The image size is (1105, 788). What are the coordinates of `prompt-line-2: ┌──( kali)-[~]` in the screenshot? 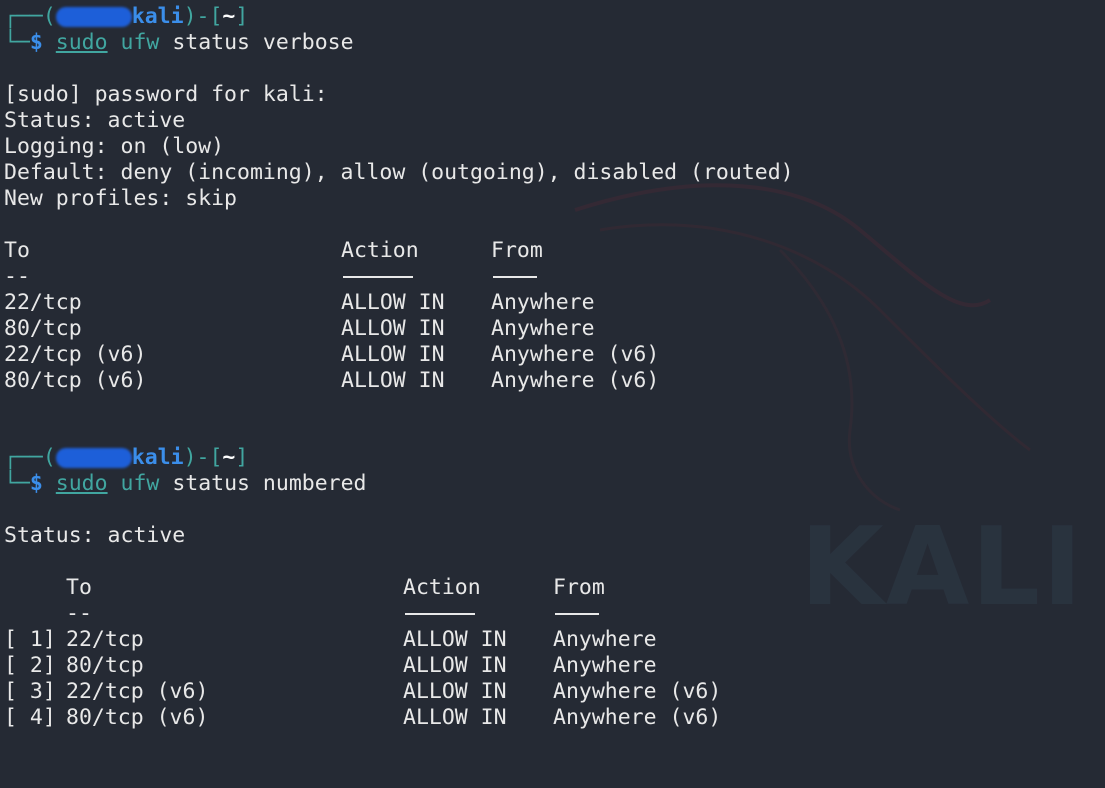 It's located at (126, 458).